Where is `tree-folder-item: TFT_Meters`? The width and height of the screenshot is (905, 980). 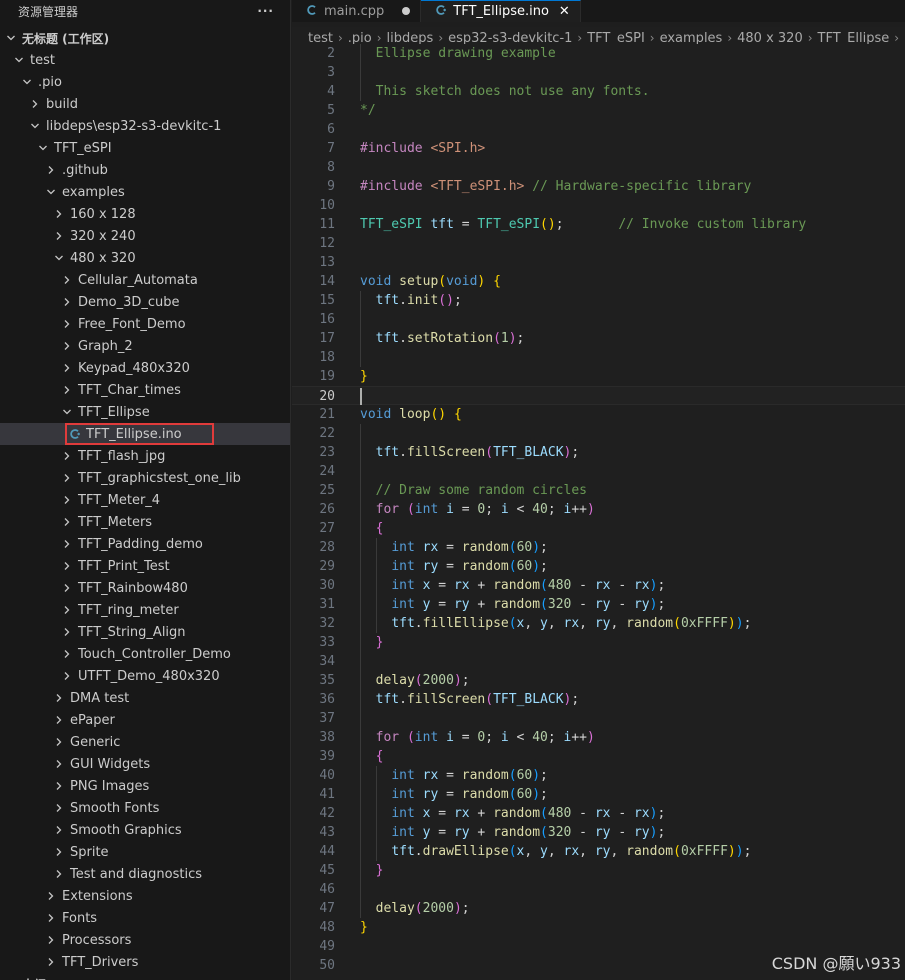 tree-folder-item: TFT_Meters is located at coordinates (145, 522).